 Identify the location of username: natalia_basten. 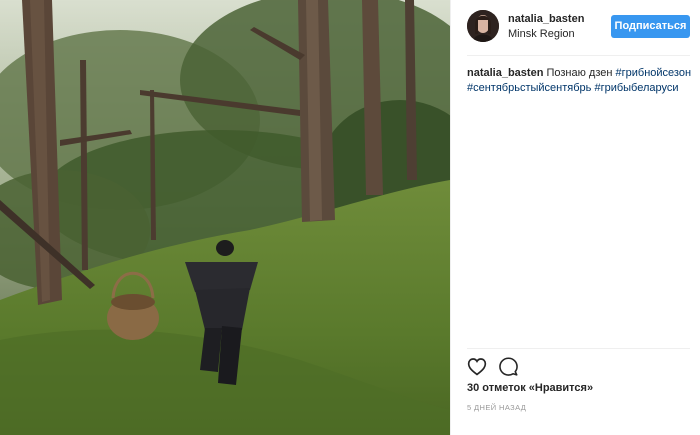
(546, 19).